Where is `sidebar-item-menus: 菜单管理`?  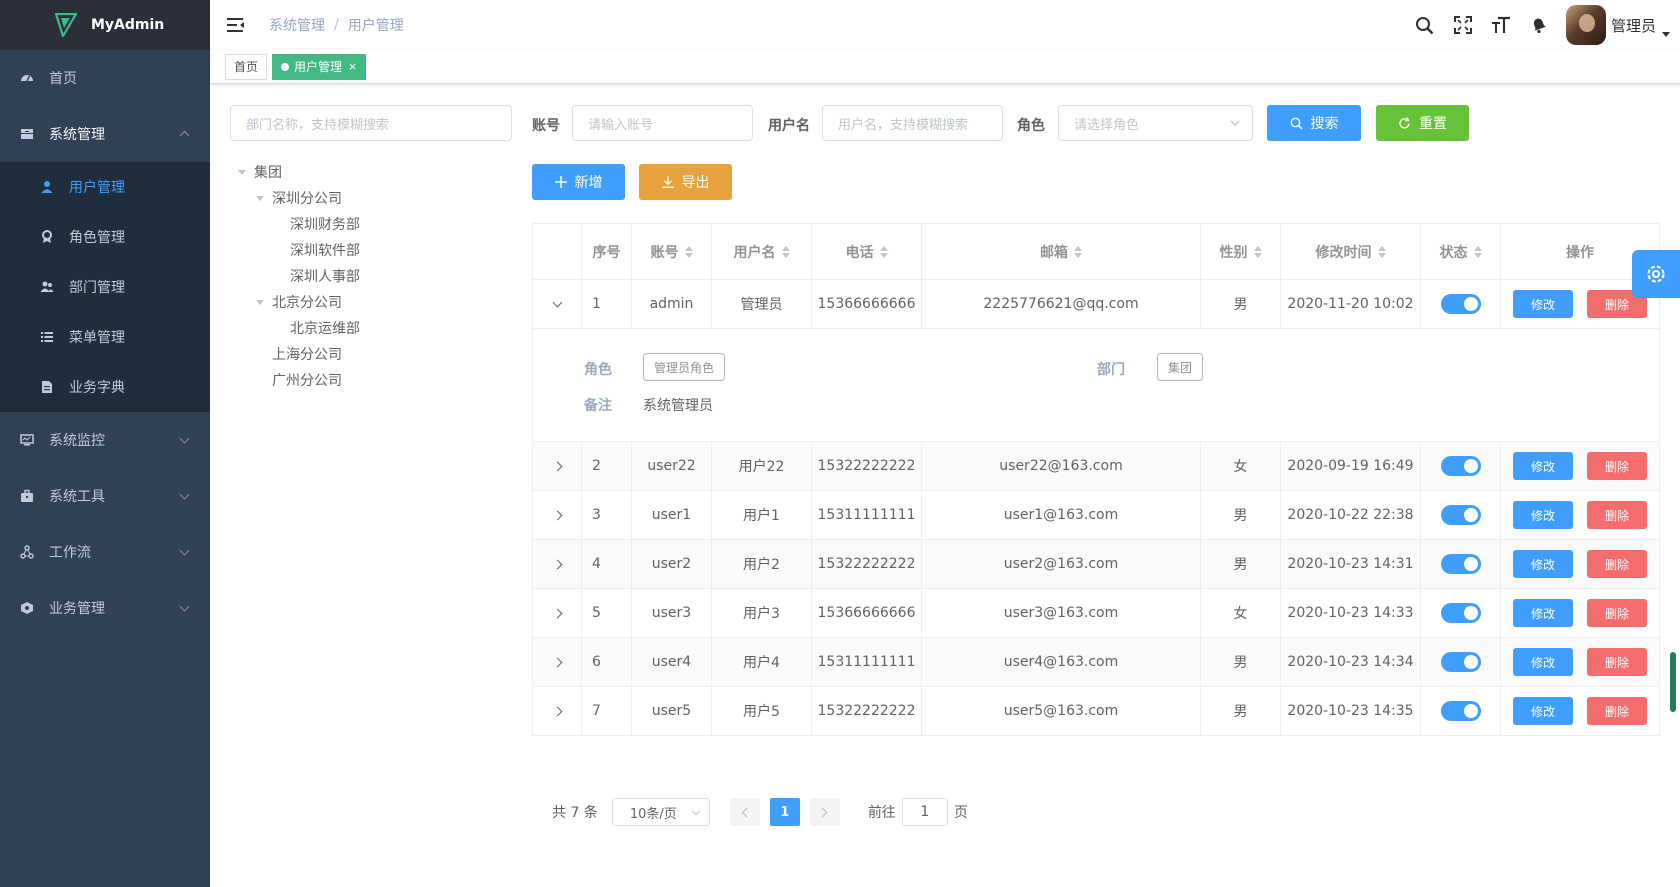
sidebar-item-menus: 菜单管理 is located at coordinates (105, 337).